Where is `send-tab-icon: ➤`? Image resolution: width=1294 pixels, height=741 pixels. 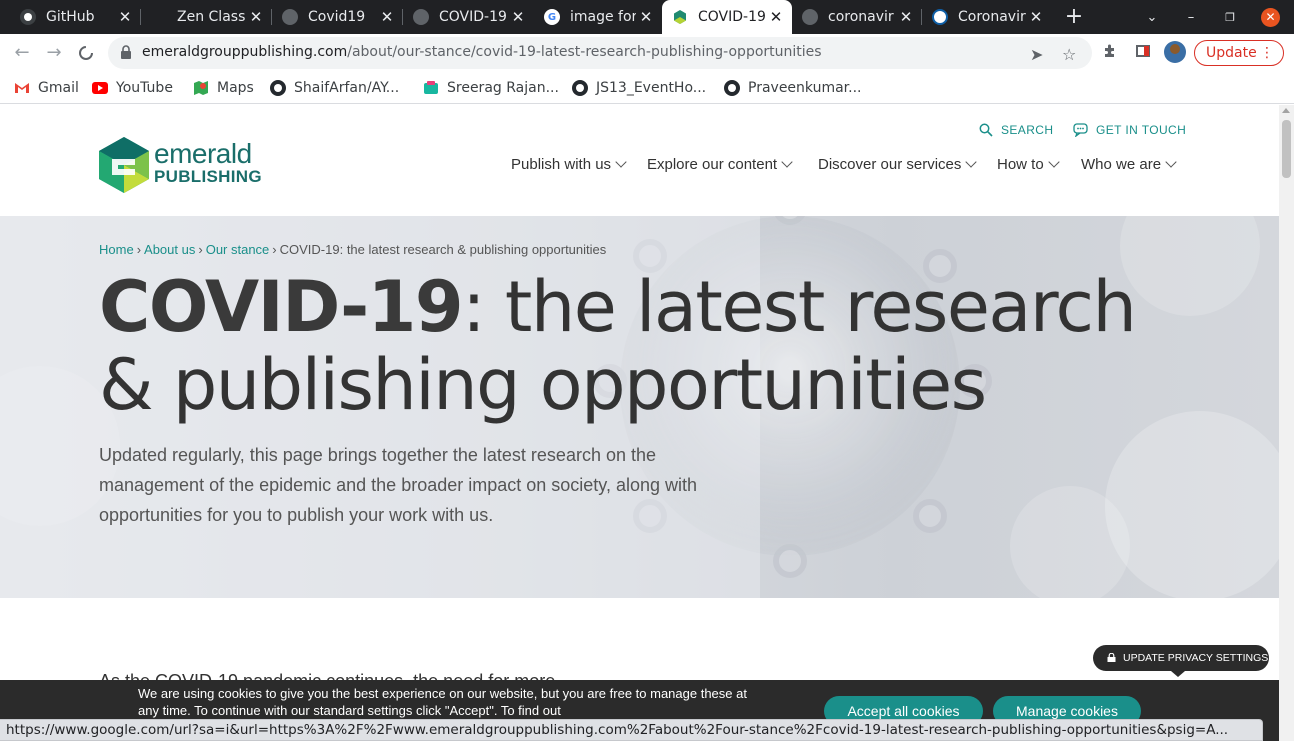
send-tab-icon: ➤ is located at coordinates (1036, 54).